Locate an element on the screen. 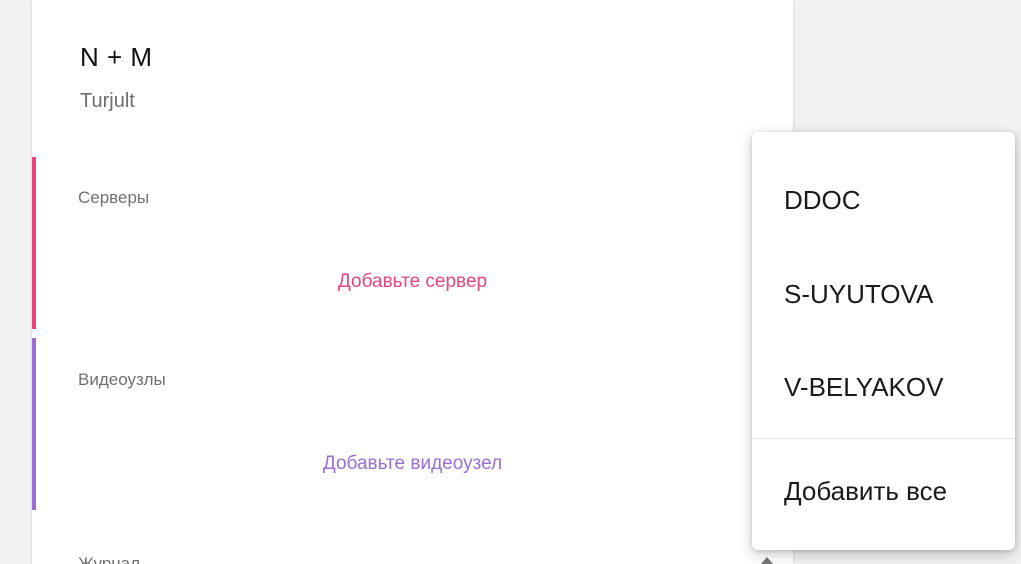  add-server-link: Добавьте сервер is located at coordinates (412, 282).